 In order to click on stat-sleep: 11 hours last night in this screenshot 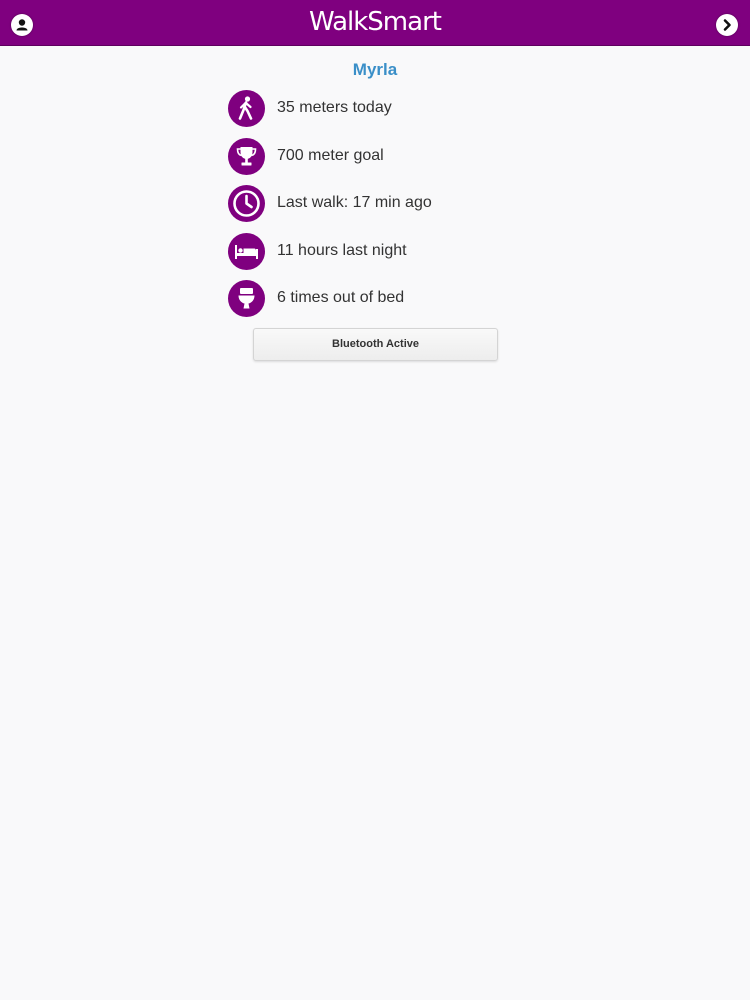, I will do `click(378, 251)`.